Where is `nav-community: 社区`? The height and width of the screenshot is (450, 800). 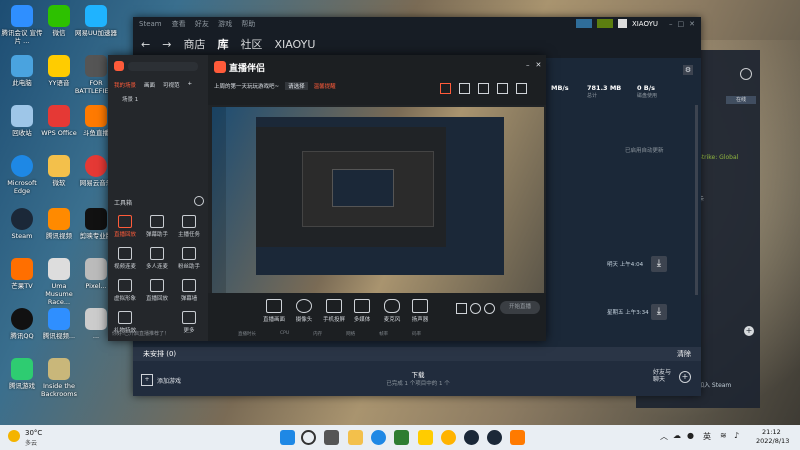
nav-community: 社区 is located at coordinates (251, 44).